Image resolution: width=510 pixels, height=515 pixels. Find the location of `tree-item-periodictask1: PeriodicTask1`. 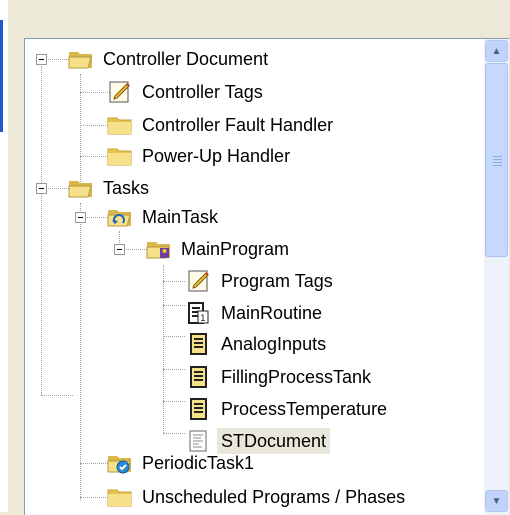

tree-item-periodictask1: PeriodicTask1 is located at coordinates (182, 463).